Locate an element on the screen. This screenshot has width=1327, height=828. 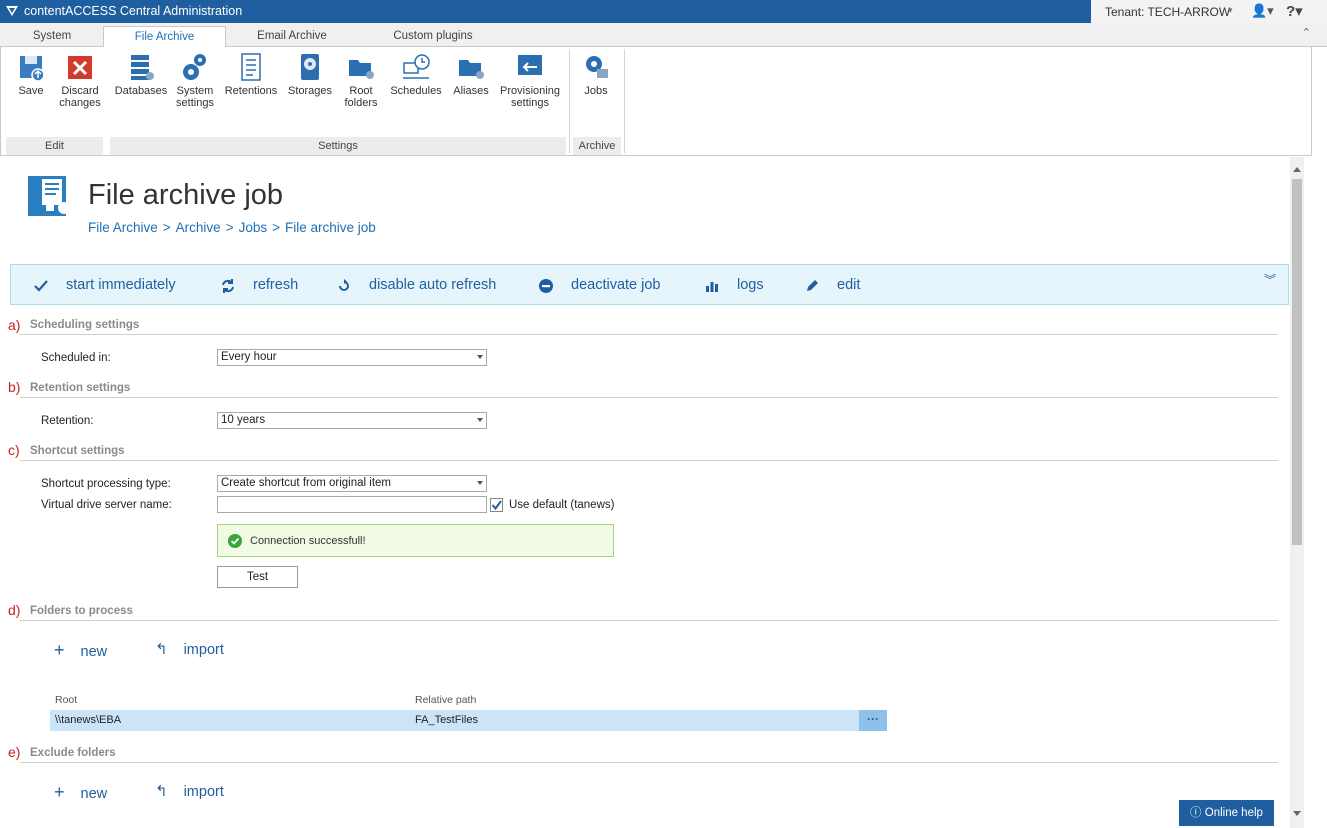
root-folders-button: Root folders is located at coordinates (361, 80).